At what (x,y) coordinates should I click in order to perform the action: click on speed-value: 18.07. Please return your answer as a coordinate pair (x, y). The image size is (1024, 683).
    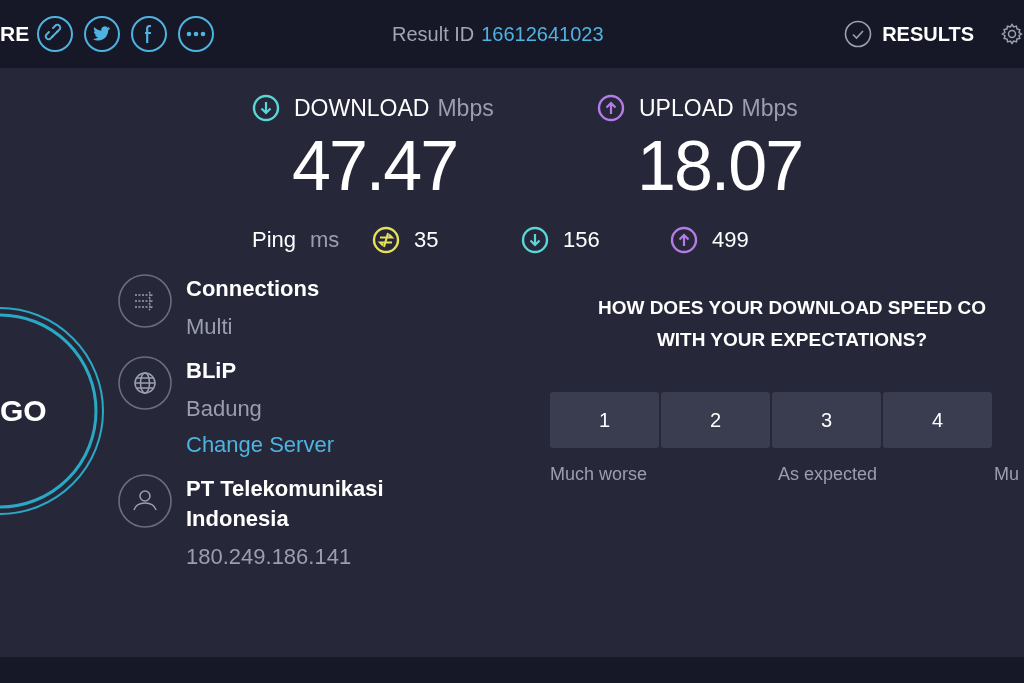
    Looking at the image, I should click on (720, 166).